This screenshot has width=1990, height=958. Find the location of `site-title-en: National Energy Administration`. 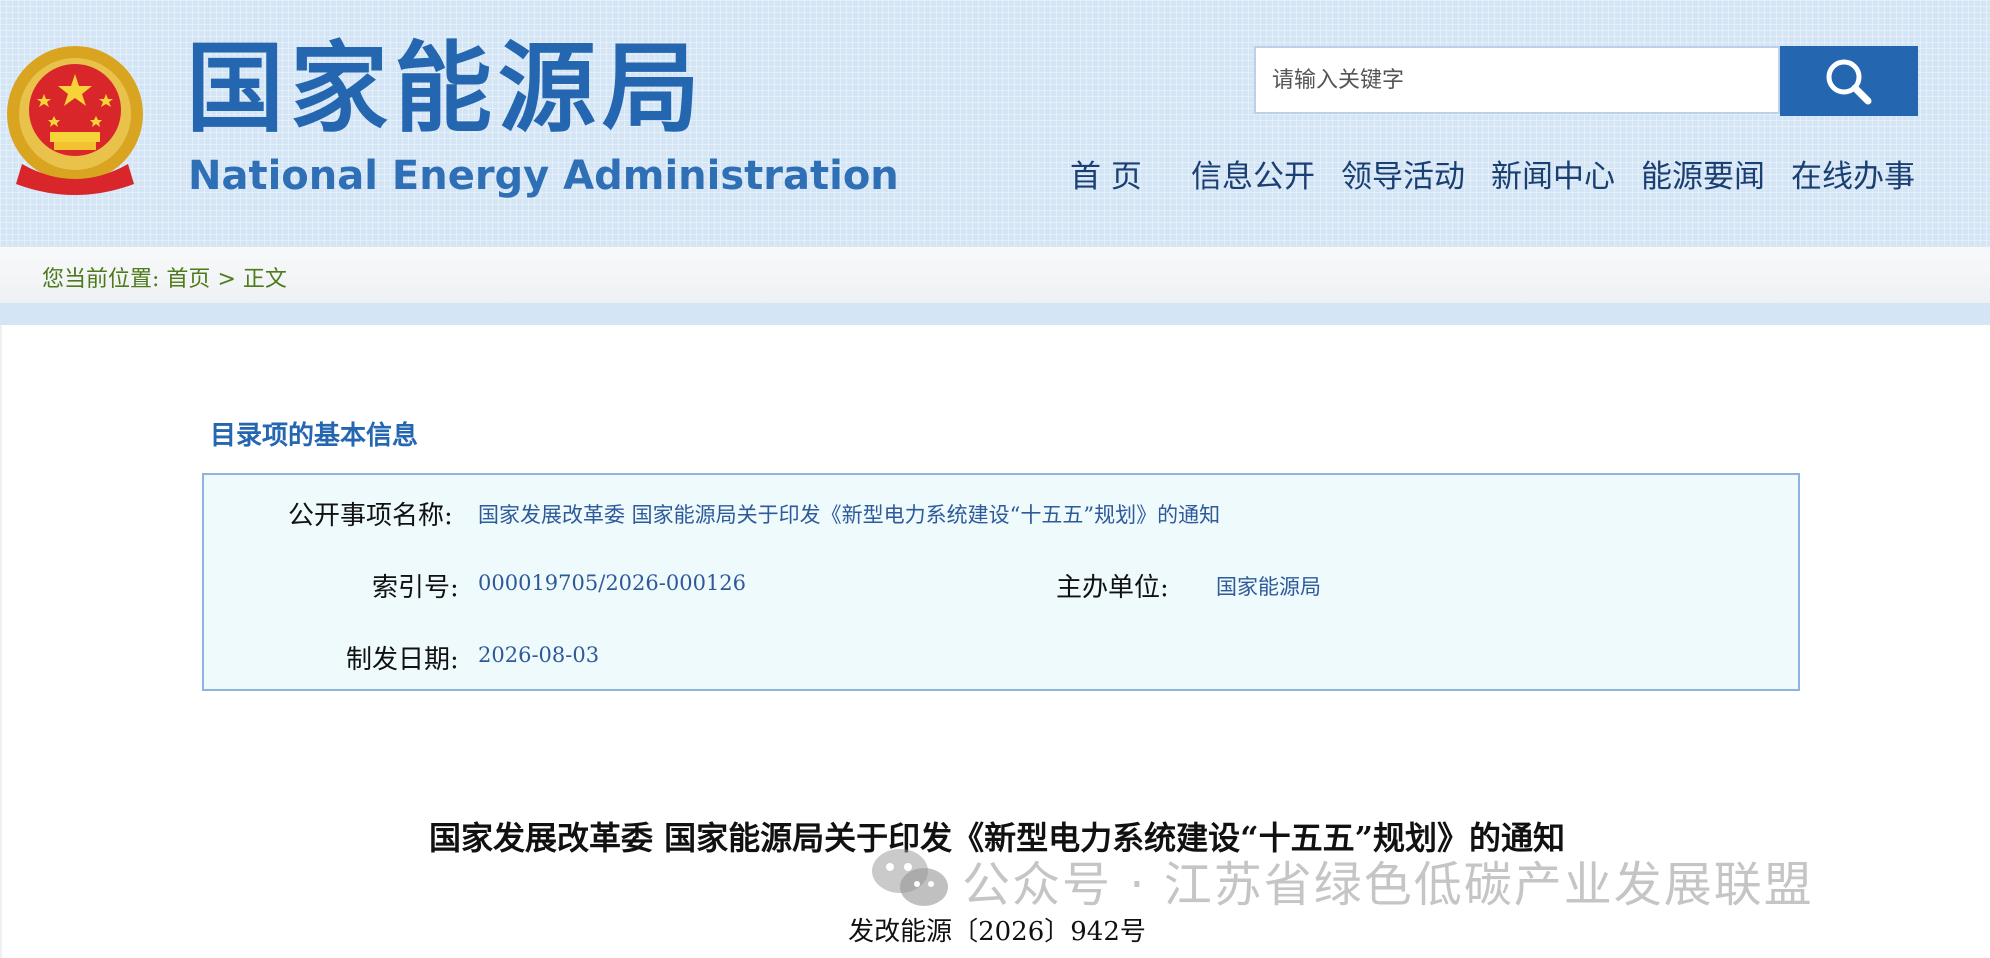

site-title-en: National Energy Administration is located at coordinates (543, 176).